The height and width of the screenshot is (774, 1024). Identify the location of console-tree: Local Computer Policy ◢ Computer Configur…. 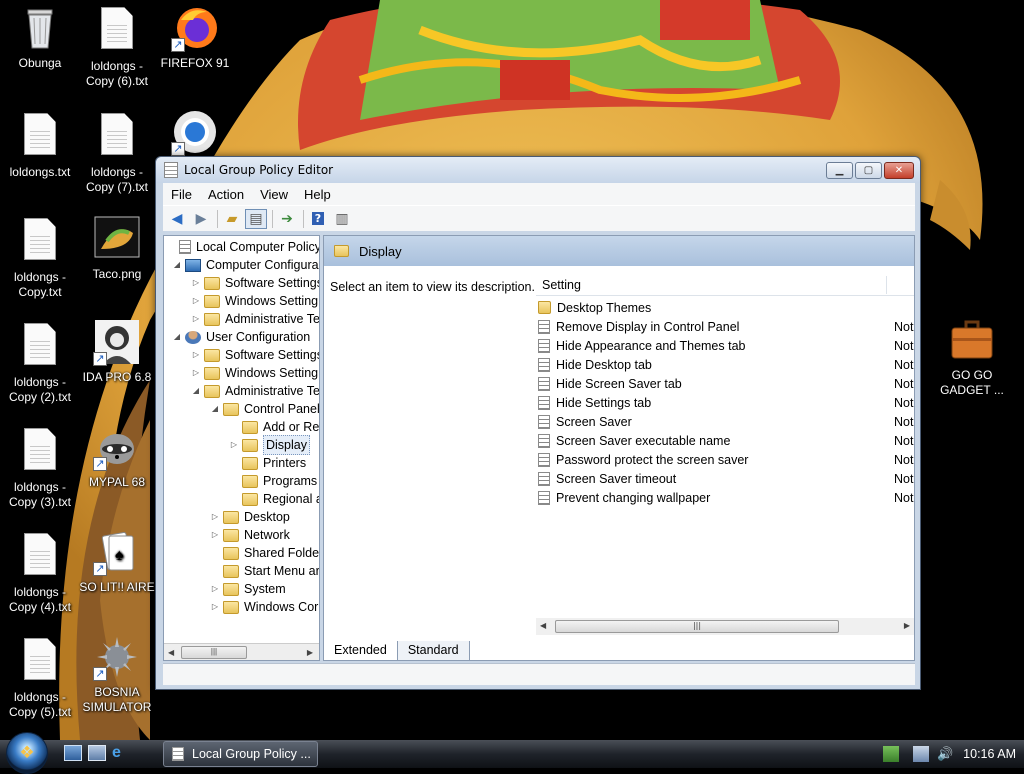
(241, 448).